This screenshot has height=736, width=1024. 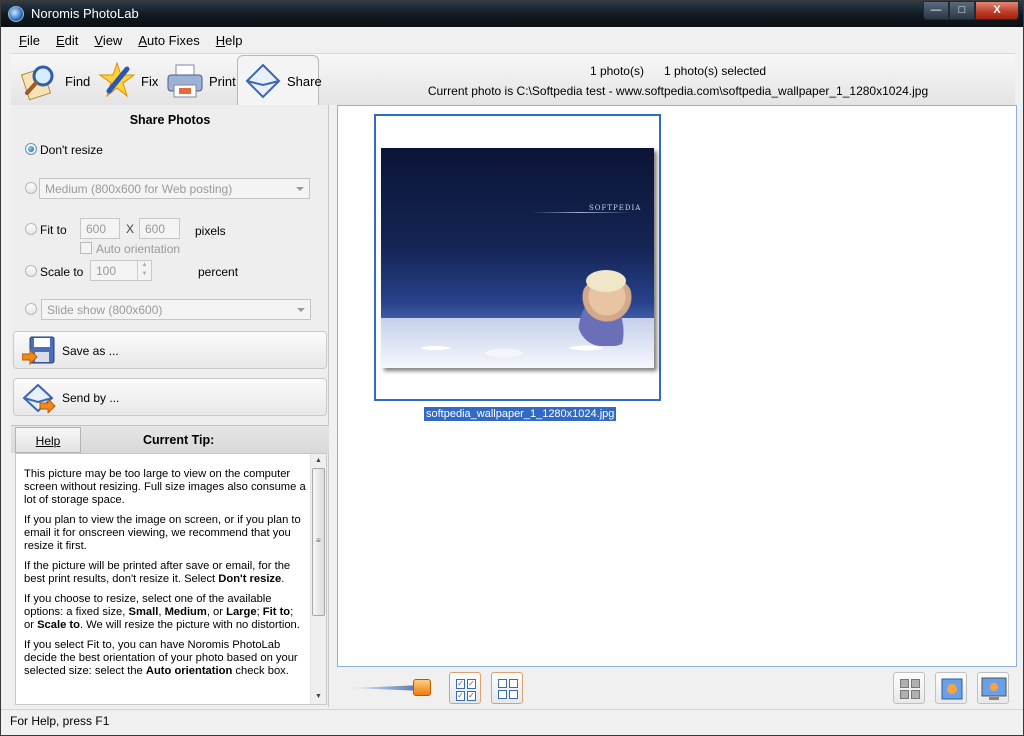 I want to click on scrollbar-thumb: ≡, so click(x=318, y=542).